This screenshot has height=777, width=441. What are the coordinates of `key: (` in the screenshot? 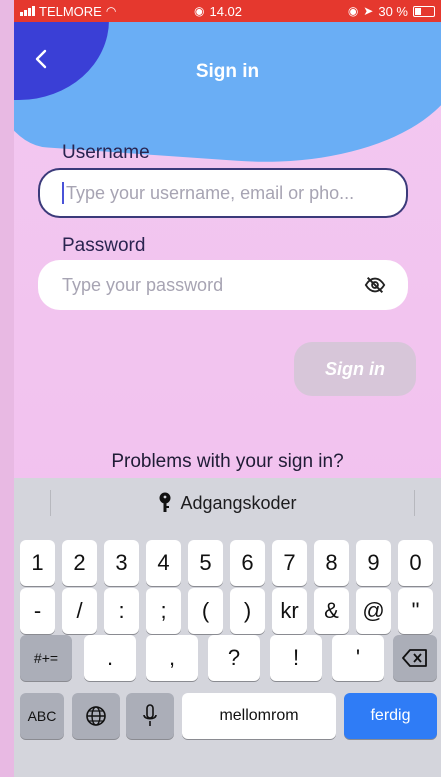 It's located at (205, 611).